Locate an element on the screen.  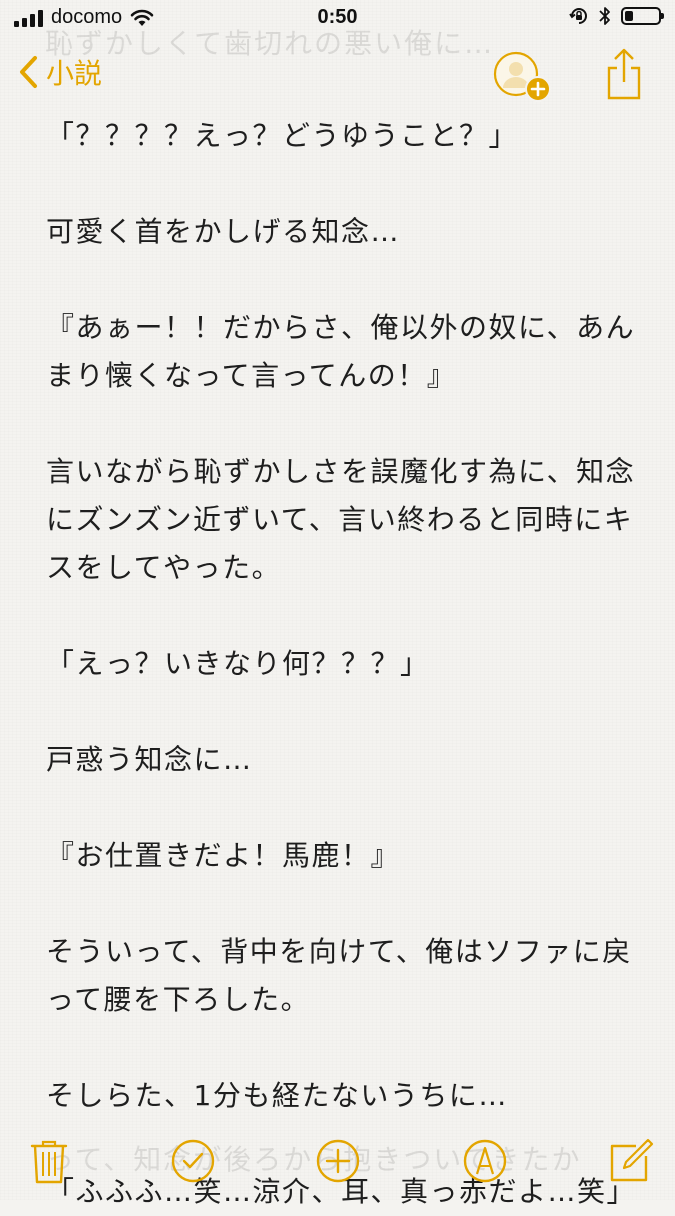
markup-icon is located at coordinates (485, 1161).